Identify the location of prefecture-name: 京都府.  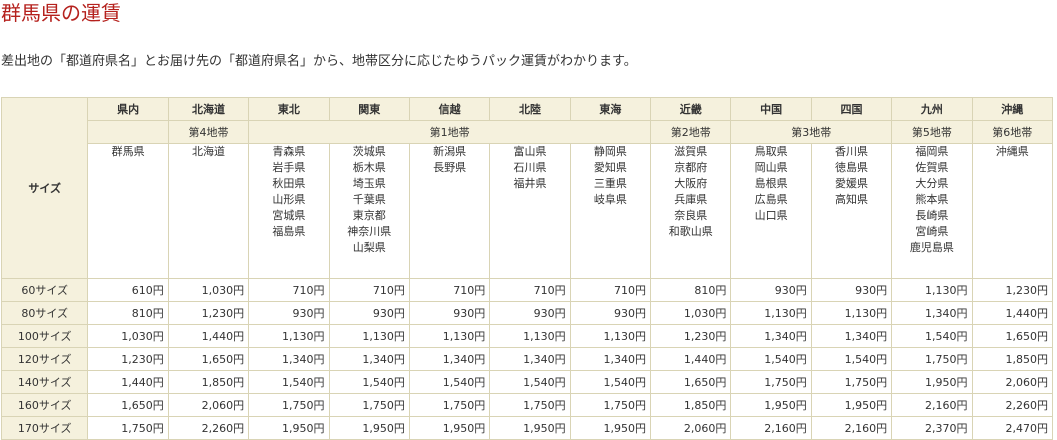
(691, 167).